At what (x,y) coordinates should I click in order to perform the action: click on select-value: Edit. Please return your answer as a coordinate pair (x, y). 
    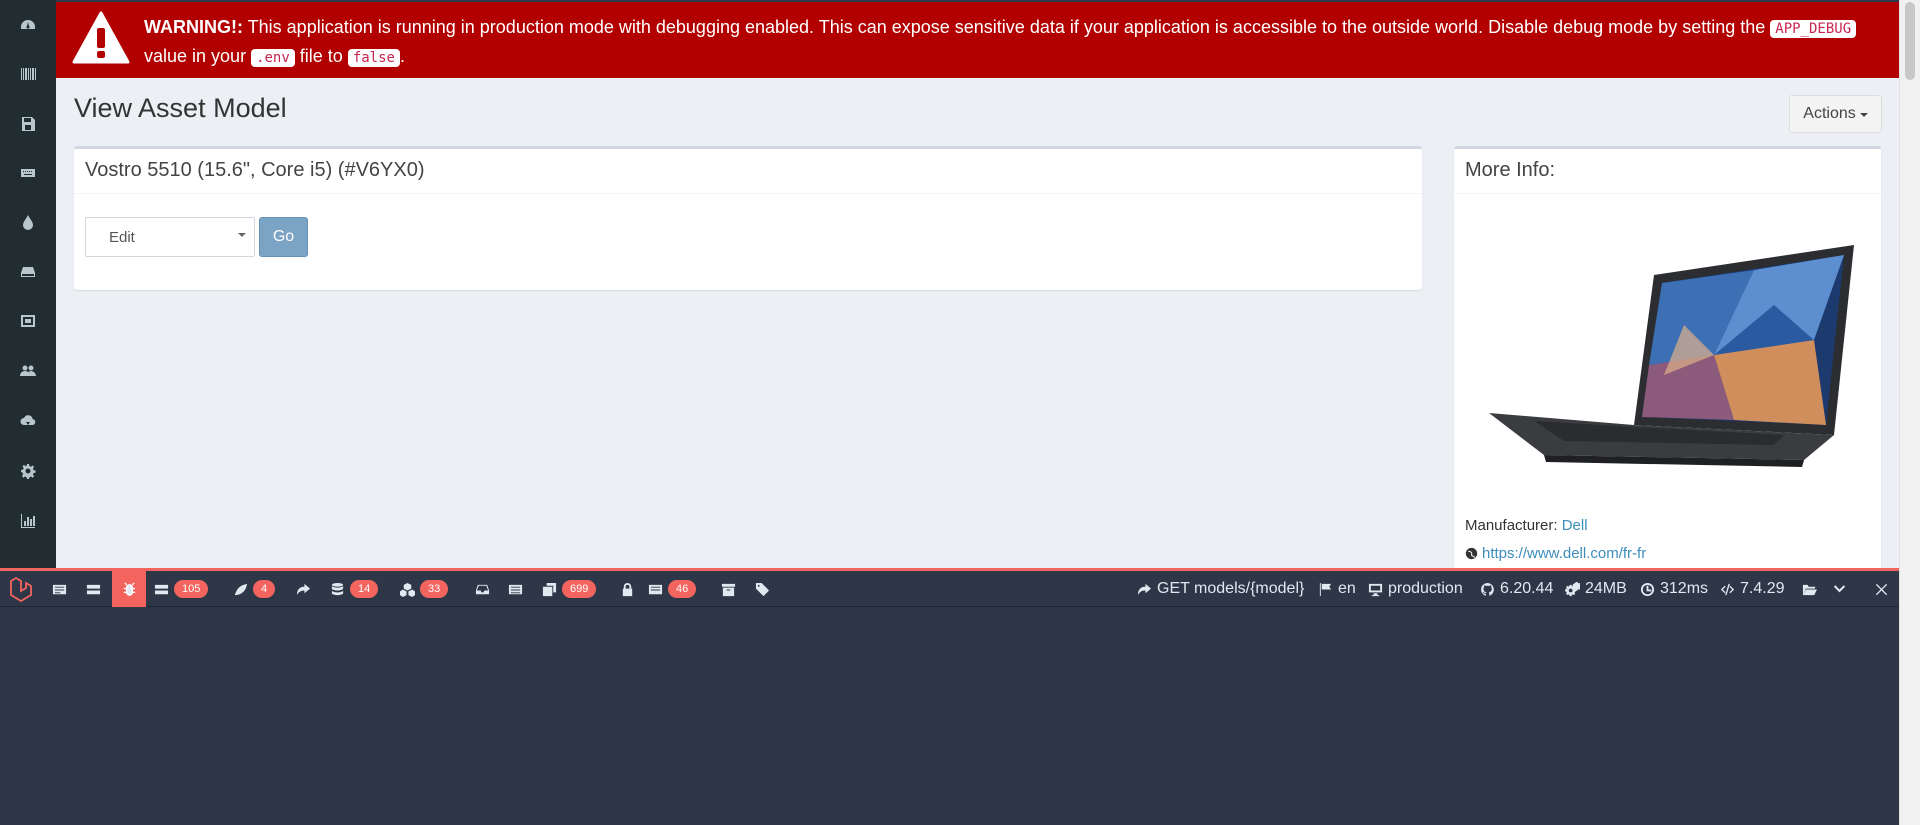
    Looking at the image, I should click on (122, 237).